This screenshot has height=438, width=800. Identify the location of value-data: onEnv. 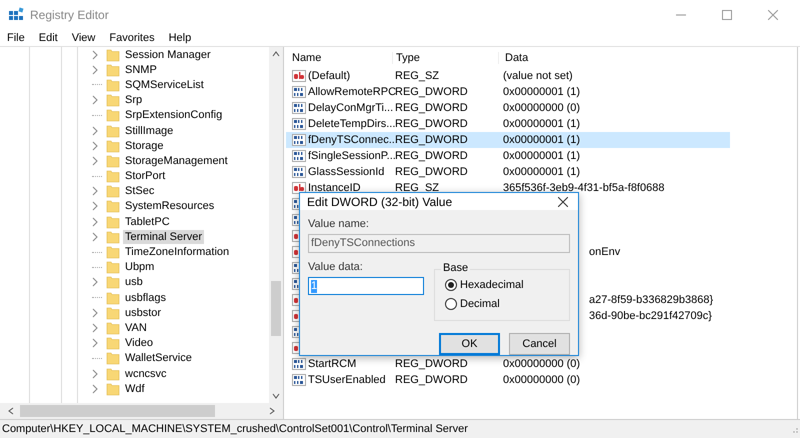
(604, 252).